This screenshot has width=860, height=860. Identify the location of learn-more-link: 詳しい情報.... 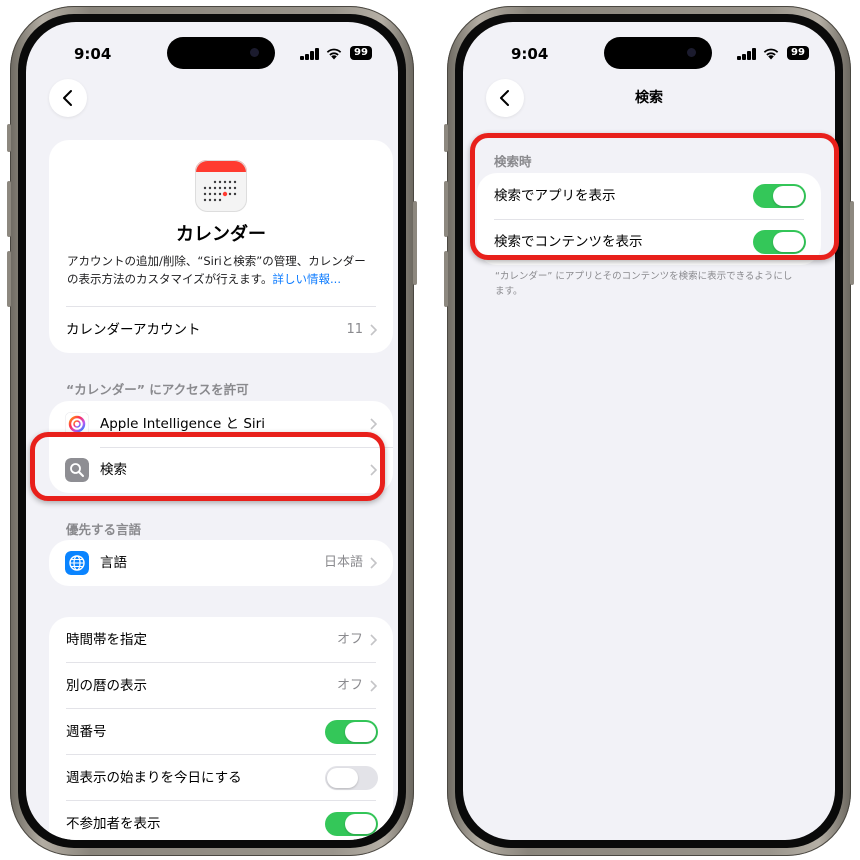
(307, 279).